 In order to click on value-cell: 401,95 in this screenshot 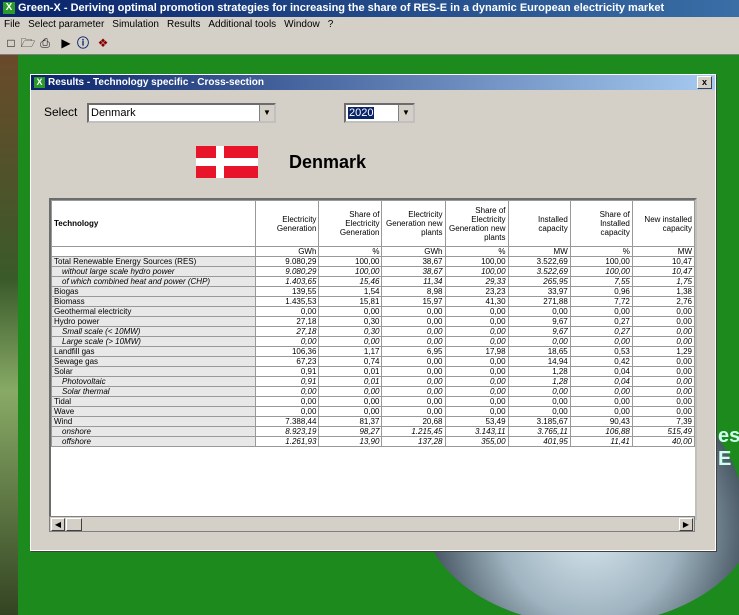, I will do `click(539, 441)`.